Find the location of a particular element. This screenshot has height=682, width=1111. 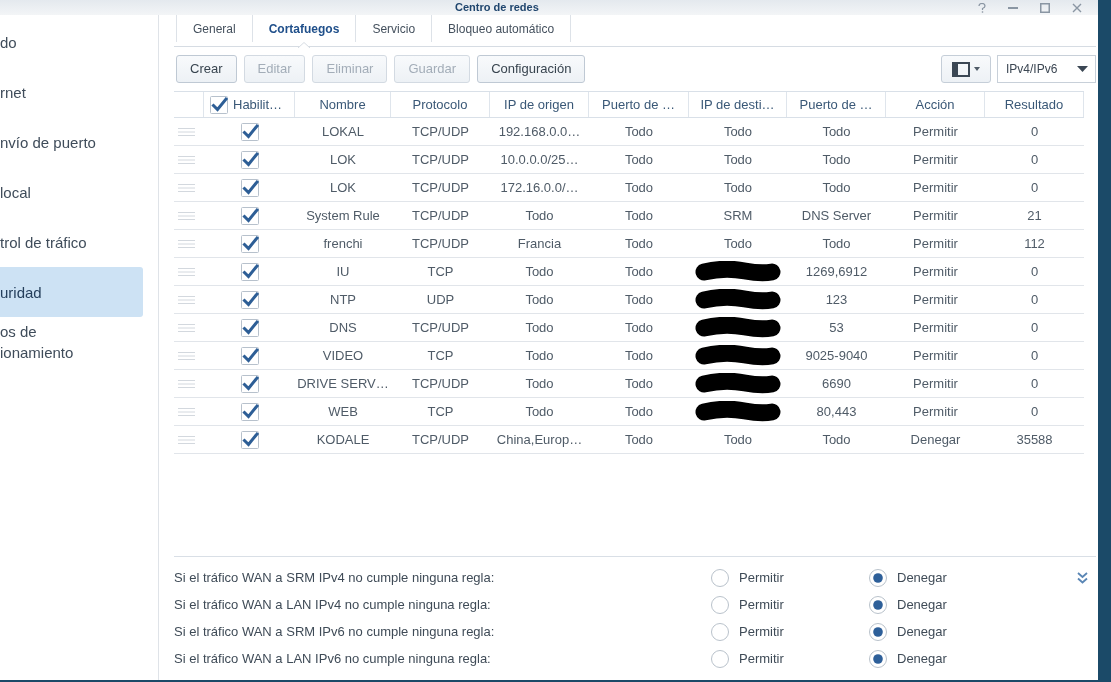

table-row: NTP UDP Todo Todo 123 Permitir 0 is located at coordinates (629, 300).